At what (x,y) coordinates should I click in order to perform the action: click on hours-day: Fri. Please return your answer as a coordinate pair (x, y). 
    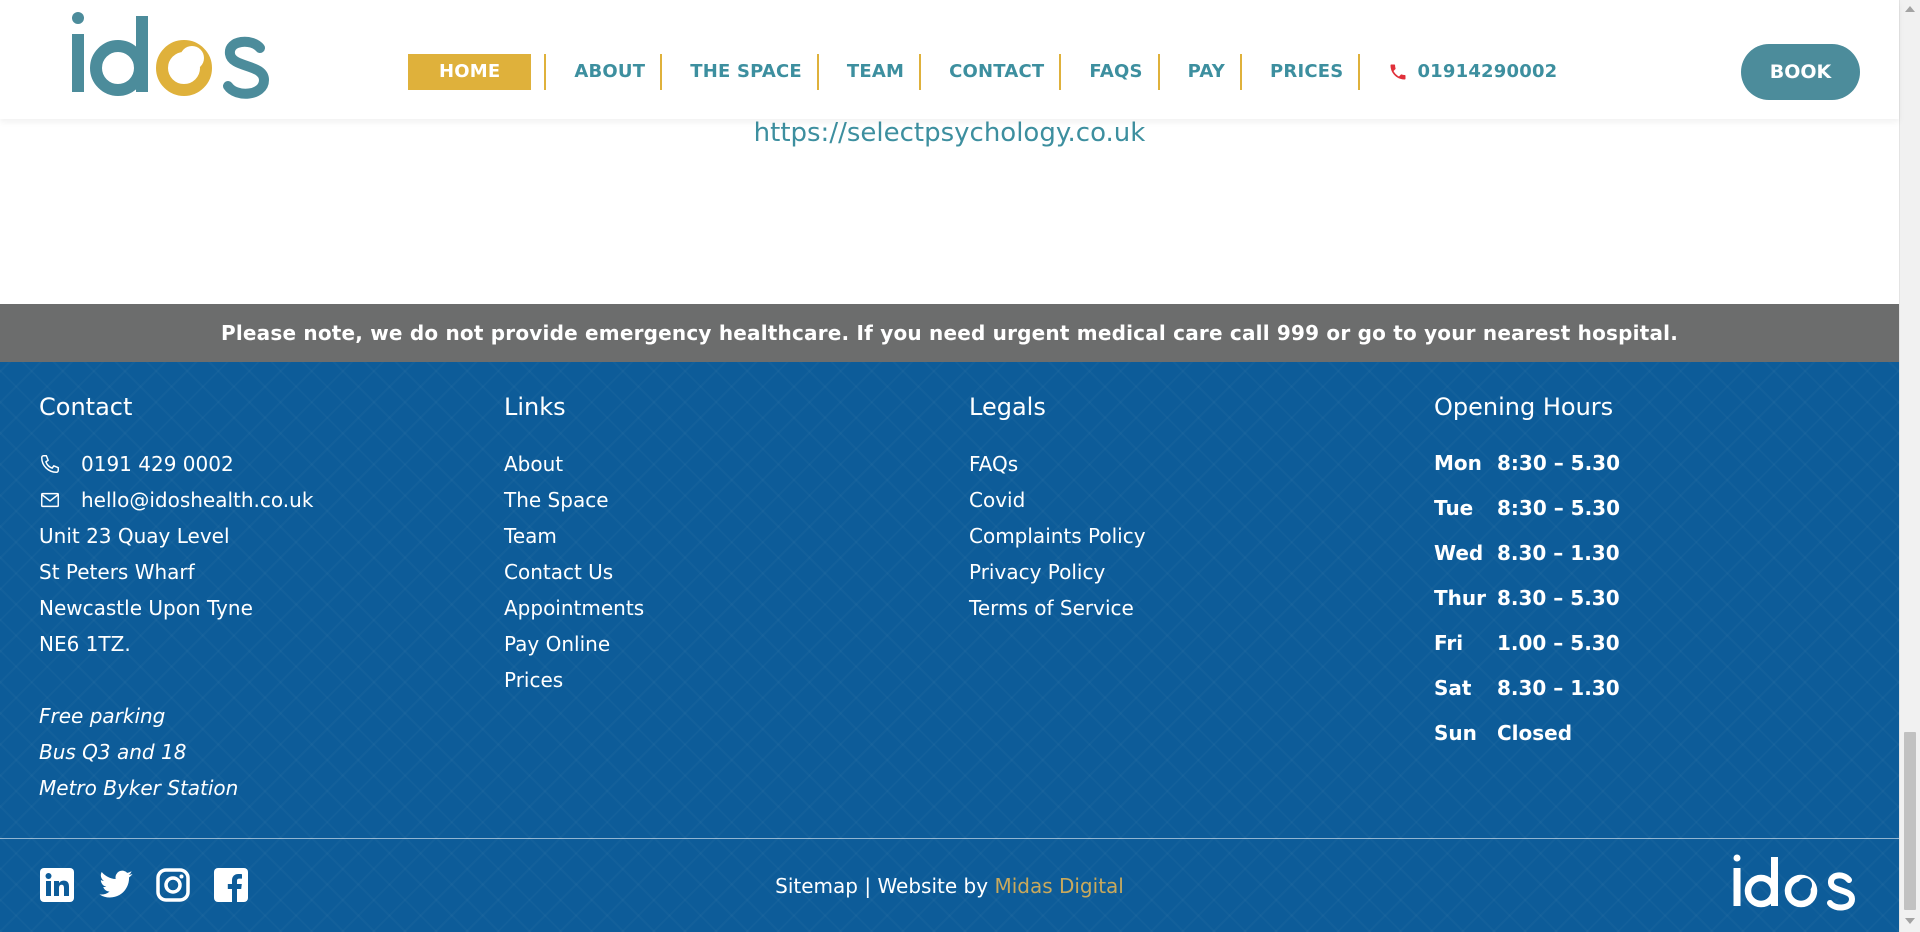
    Looking at the image, I should click on (1449, 643).